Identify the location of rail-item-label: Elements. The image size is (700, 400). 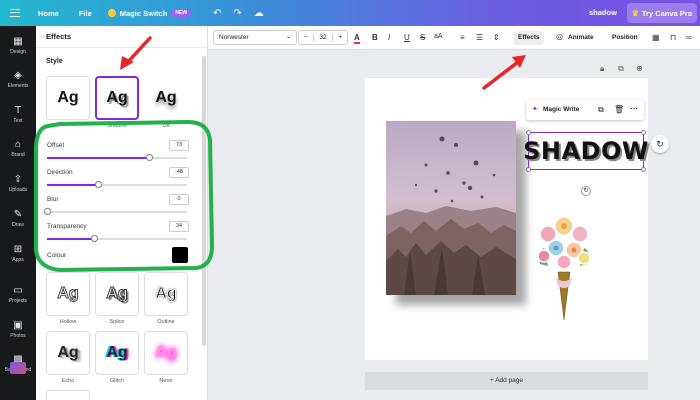
(18, 86).